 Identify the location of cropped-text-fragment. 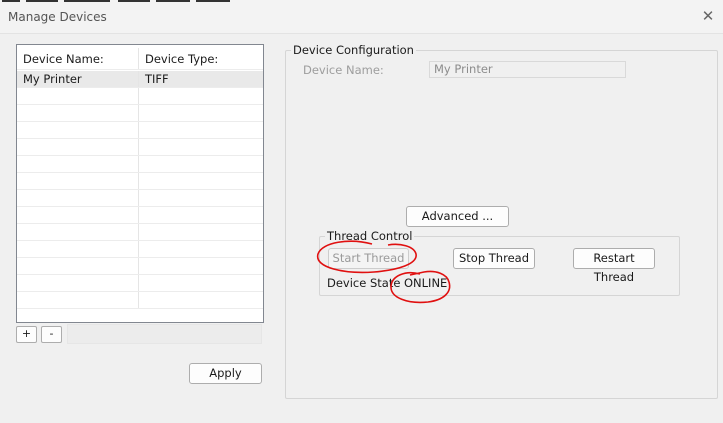
(116, 1).